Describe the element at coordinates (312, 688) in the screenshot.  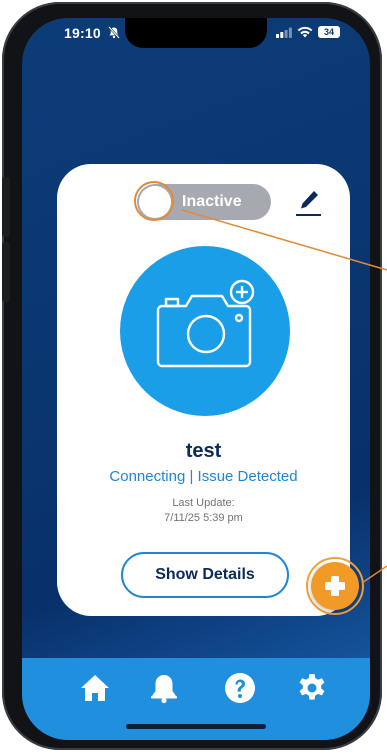
I see `gear-icon` at that location.